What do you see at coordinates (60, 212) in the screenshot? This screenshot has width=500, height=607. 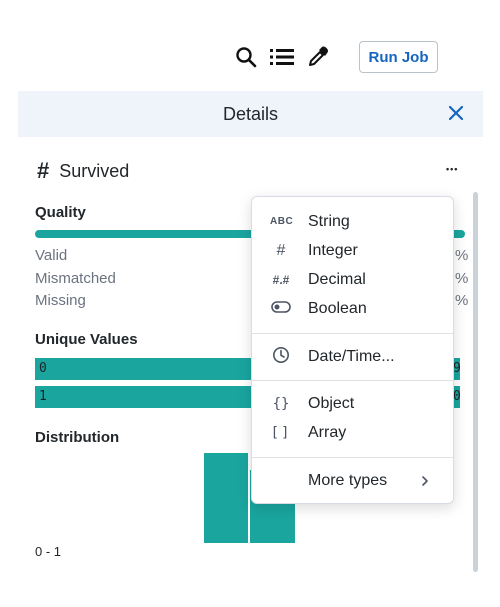 I see `quality-title: Quality` at bounding box center [60, 212].